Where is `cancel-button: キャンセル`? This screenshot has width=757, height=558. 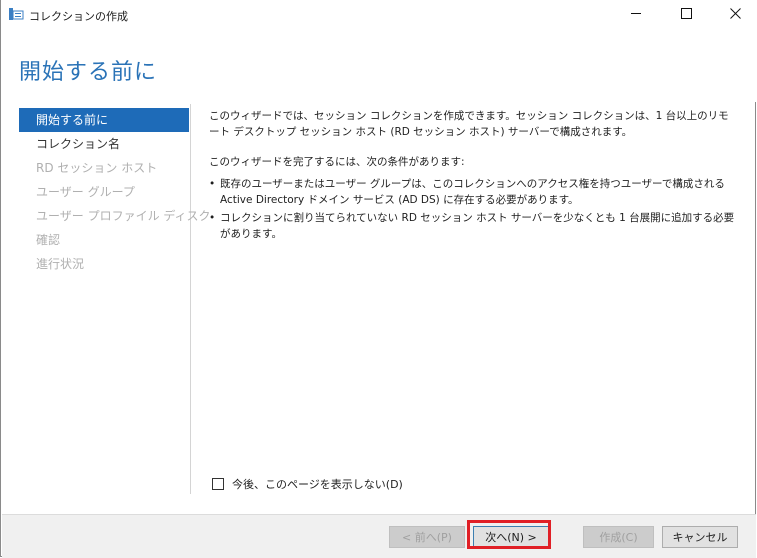 cancel-button: キャンセル is located at coordinates (700, 537).